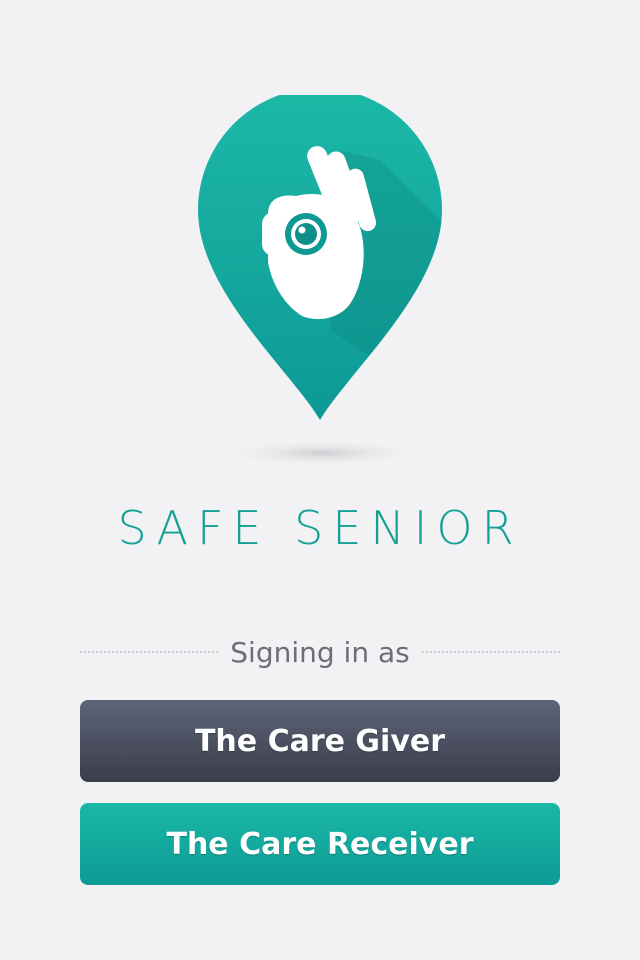 The height and width of the screenshot is (960, 640). I want to click on care-receiver-button: The Care Receiver, so click(320, 844).